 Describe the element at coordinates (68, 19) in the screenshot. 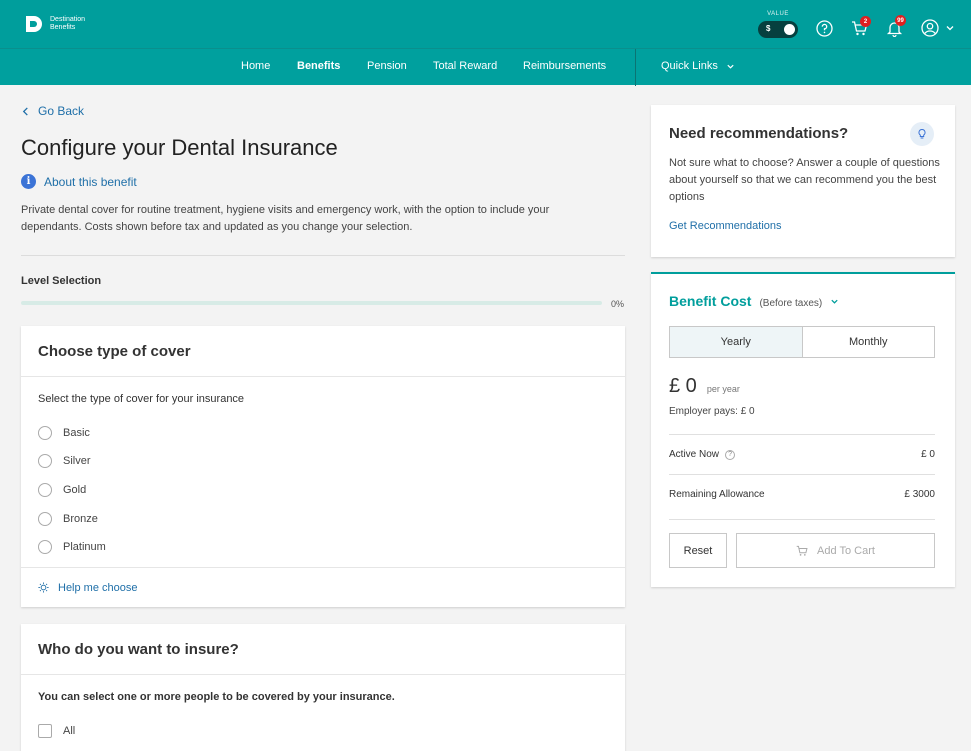

I see `logo-line-1: Destination` at that location.